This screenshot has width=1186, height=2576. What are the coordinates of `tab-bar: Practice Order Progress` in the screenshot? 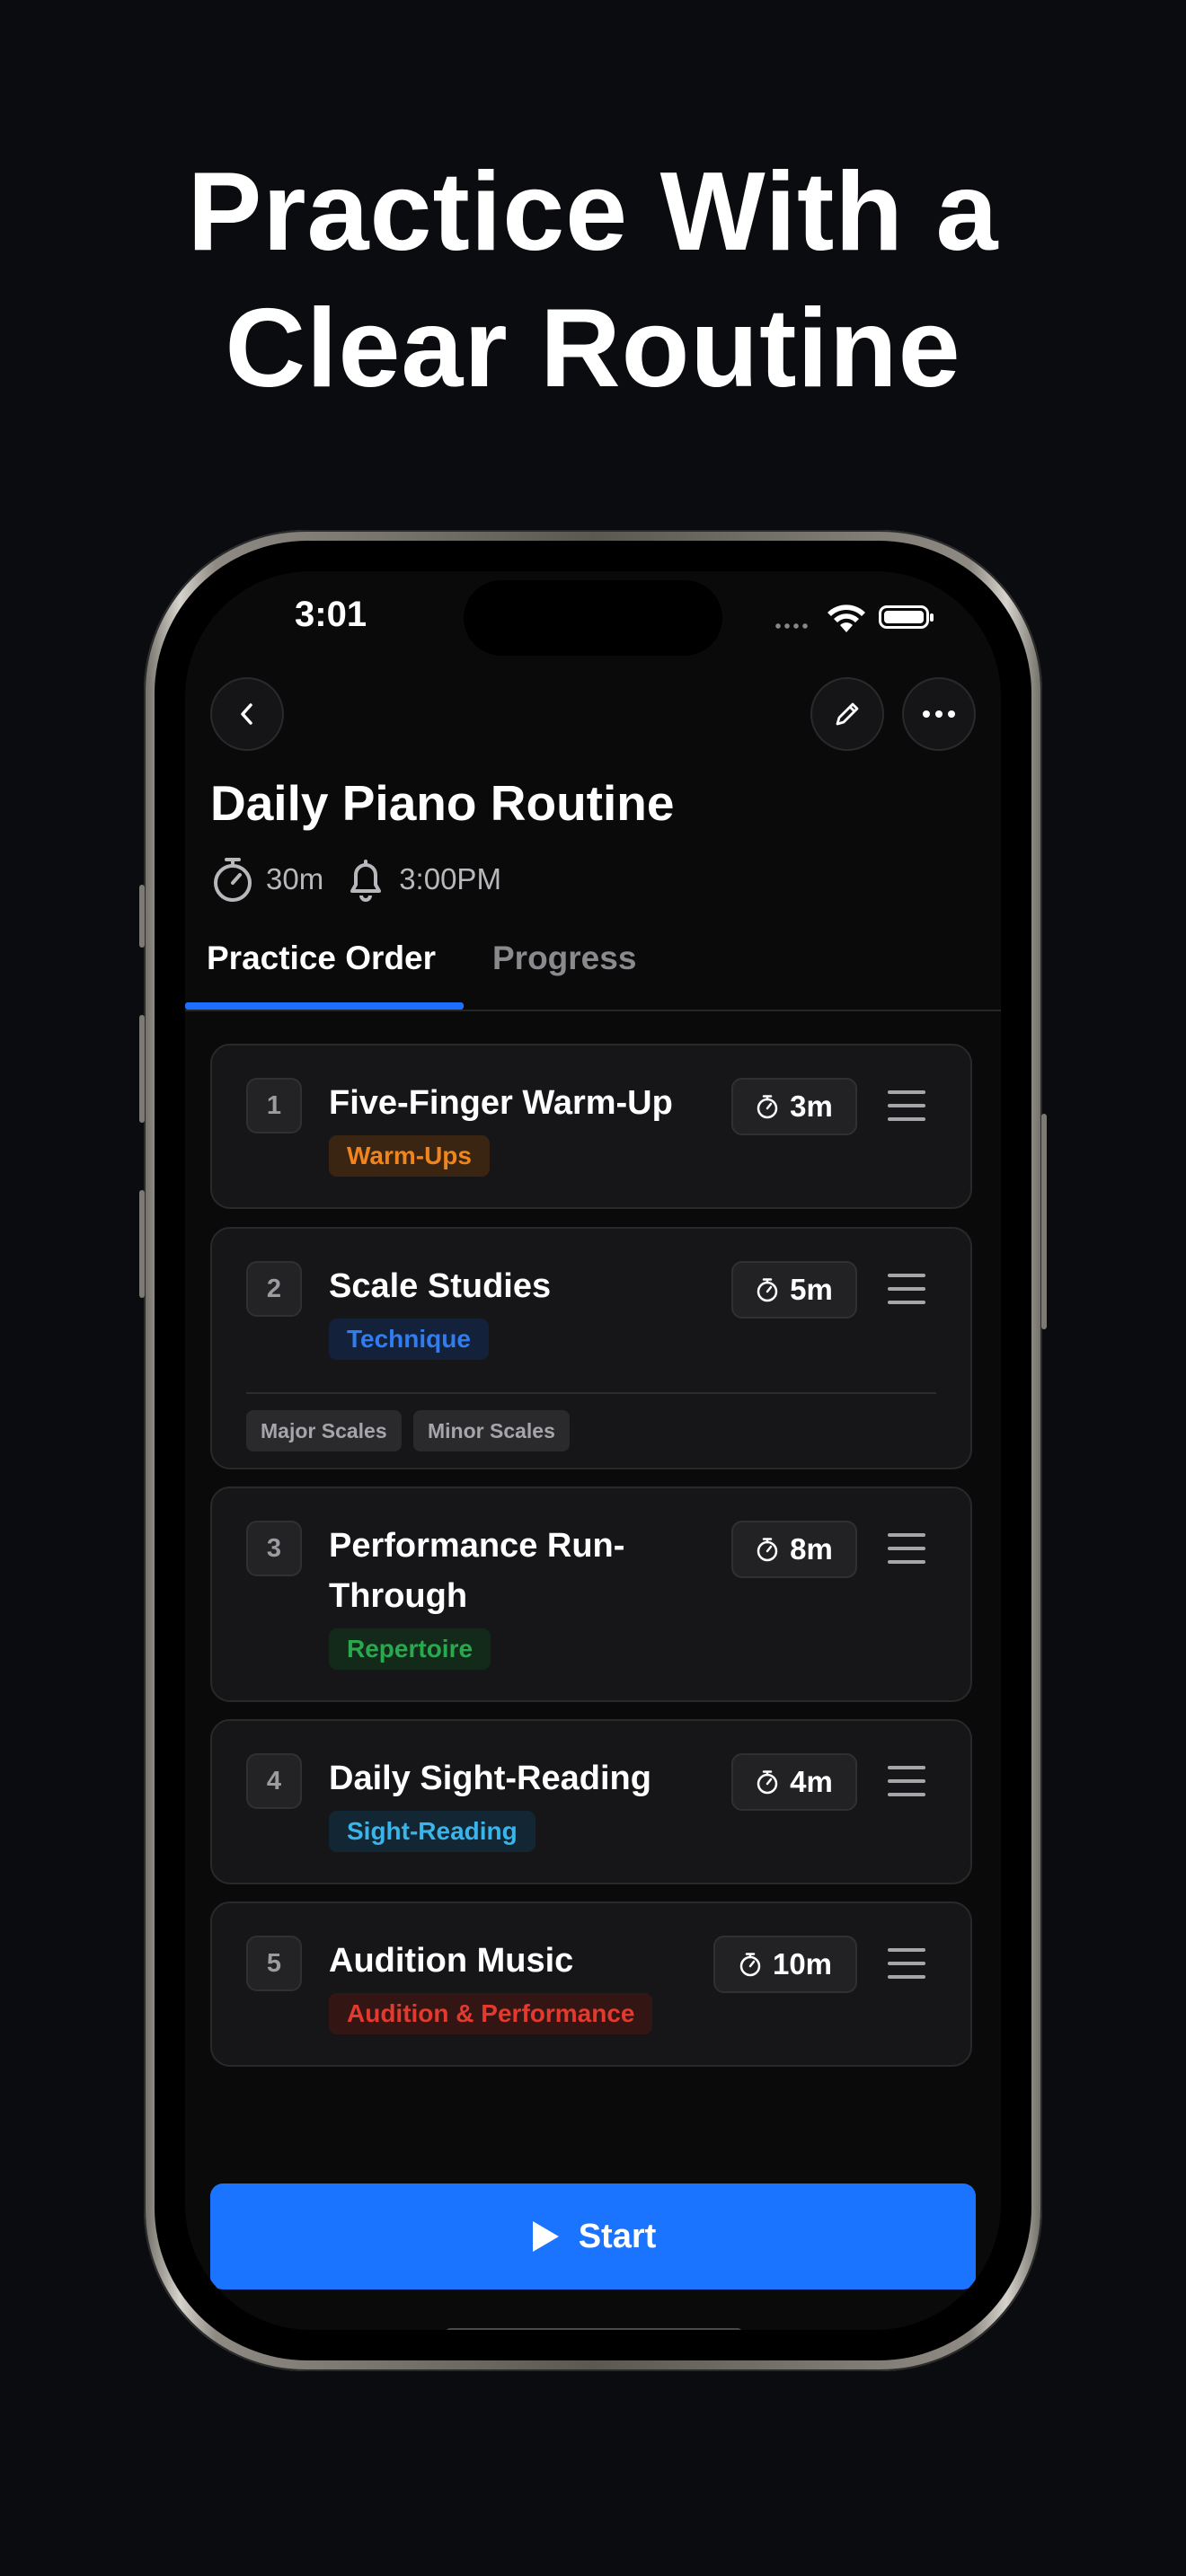 It's located at (593, 971).